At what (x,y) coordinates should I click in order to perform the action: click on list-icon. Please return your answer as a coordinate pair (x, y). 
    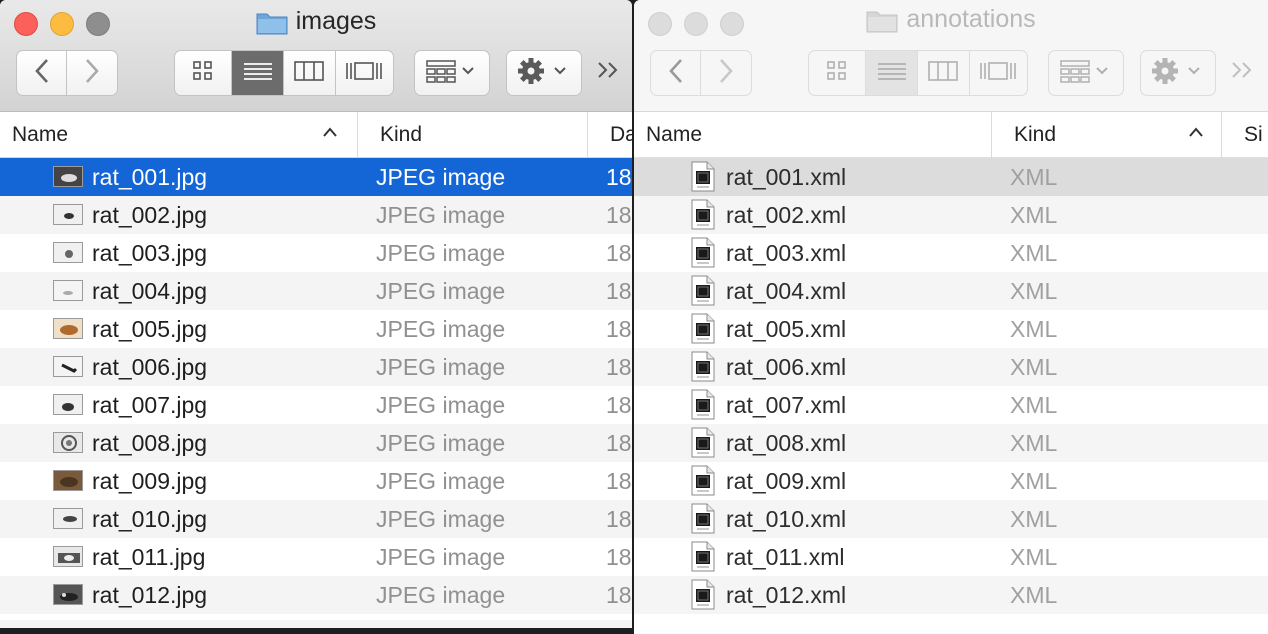
    Looking at the image, I should click on (892, 73).